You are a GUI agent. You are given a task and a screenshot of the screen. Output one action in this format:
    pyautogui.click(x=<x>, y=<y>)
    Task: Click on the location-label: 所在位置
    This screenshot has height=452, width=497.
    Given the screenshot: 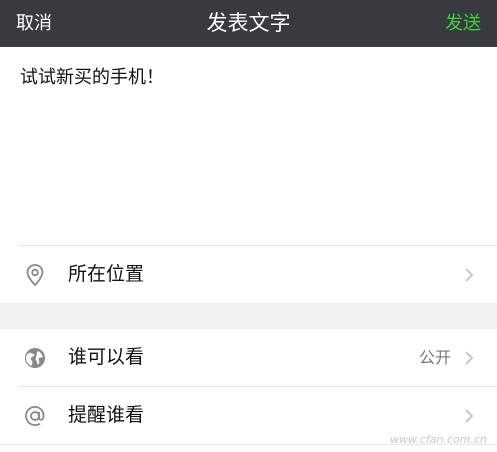 What is the action you would take?
    pyautogui.click(x=106, y=274)
    